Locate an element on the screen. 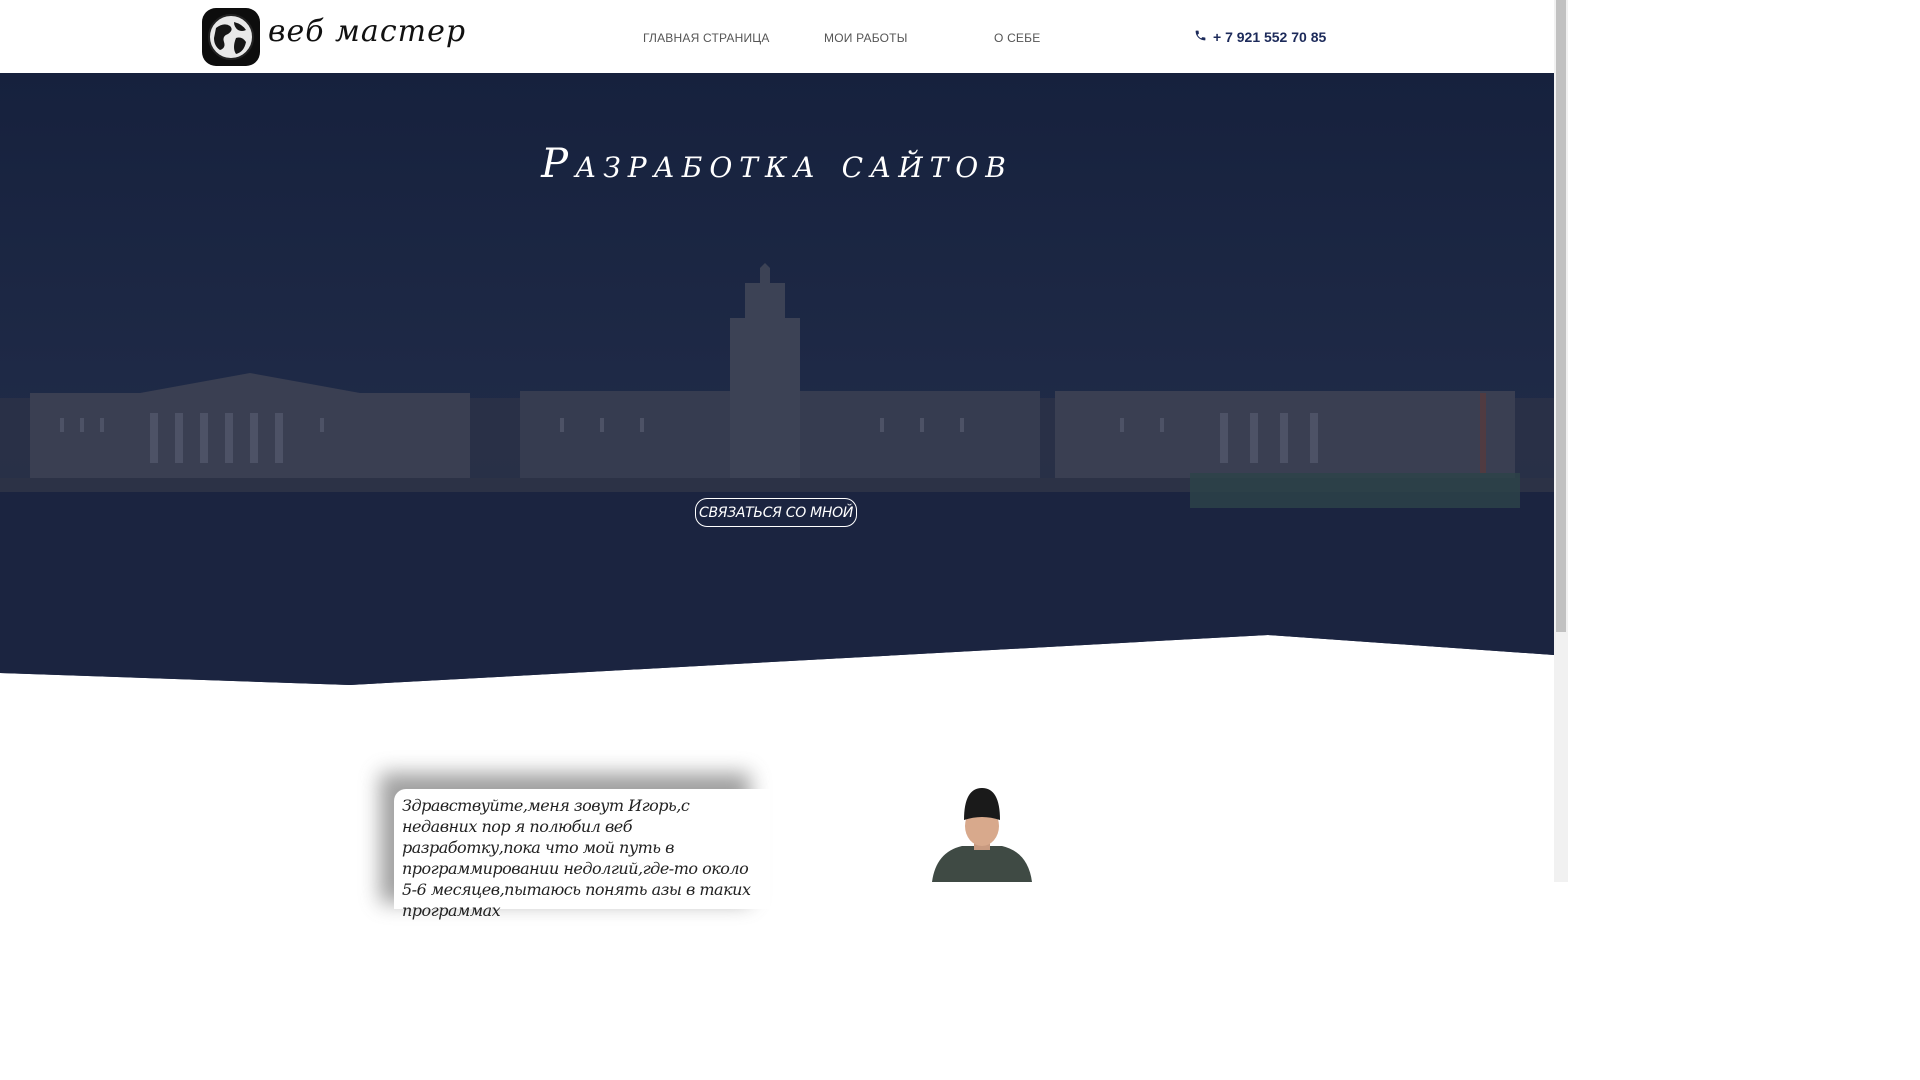 This screenshot has width=1920, height=1080. scrollbar-thumb is located at coordinates (1561, 316).